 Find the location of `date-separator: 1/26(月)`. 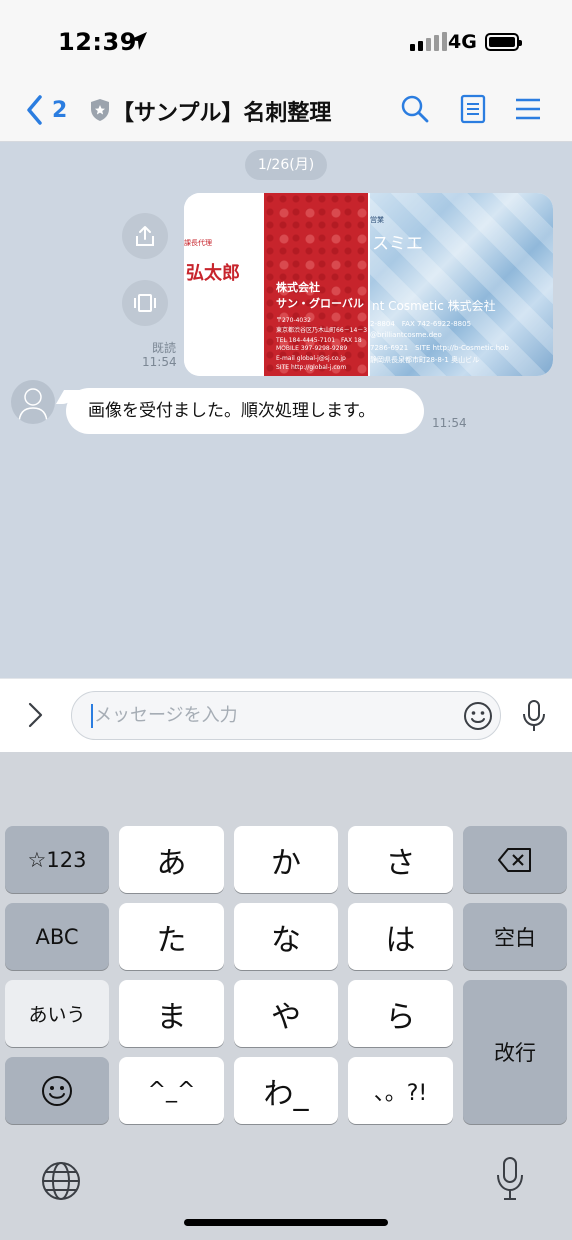

date-separator: 1/26(月) is located at coordinates (286, 165).